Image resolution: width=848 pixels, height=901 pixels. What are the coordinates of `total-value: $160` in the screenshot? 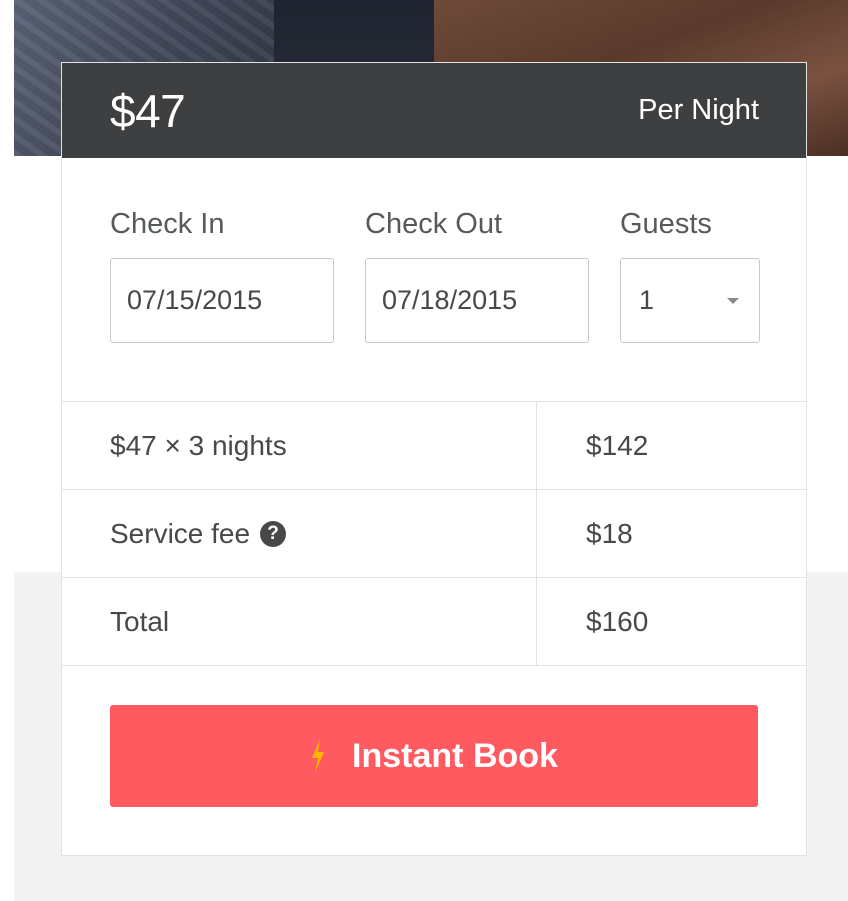 It's located at (617, 621).